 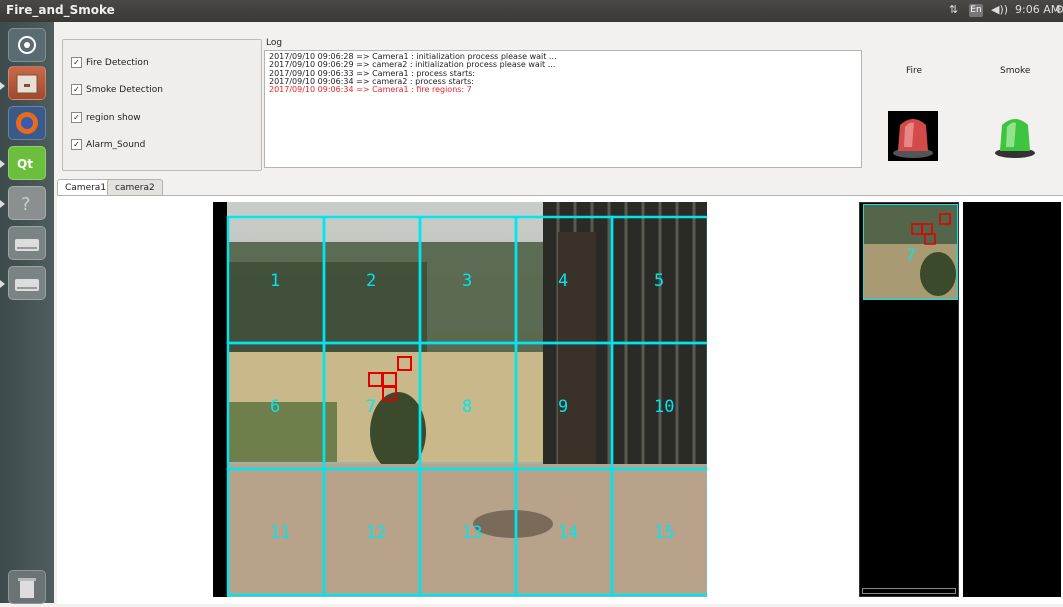 I want to click on thumbnail-region-label: 7, so click(x=911, y=254).